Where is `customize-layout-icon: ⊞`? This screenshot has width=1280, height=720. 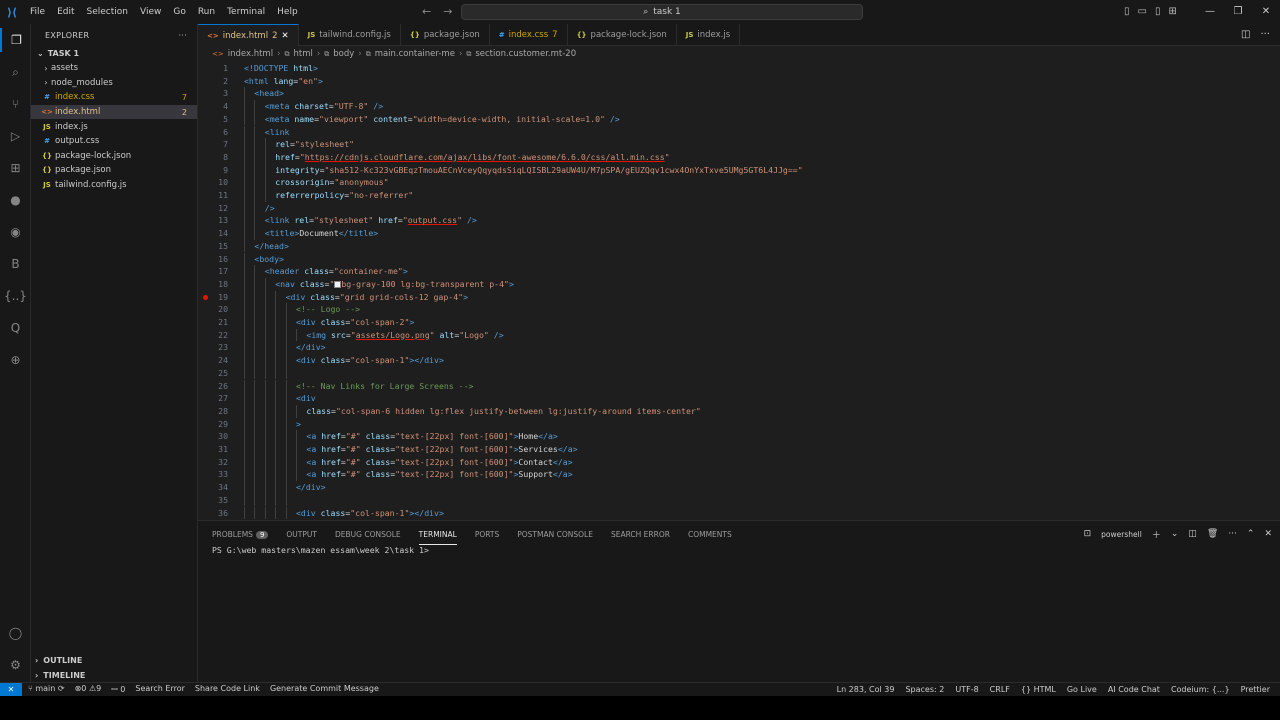 customize-layout-icon: ⊞ is located at coordinates (1172, 12).